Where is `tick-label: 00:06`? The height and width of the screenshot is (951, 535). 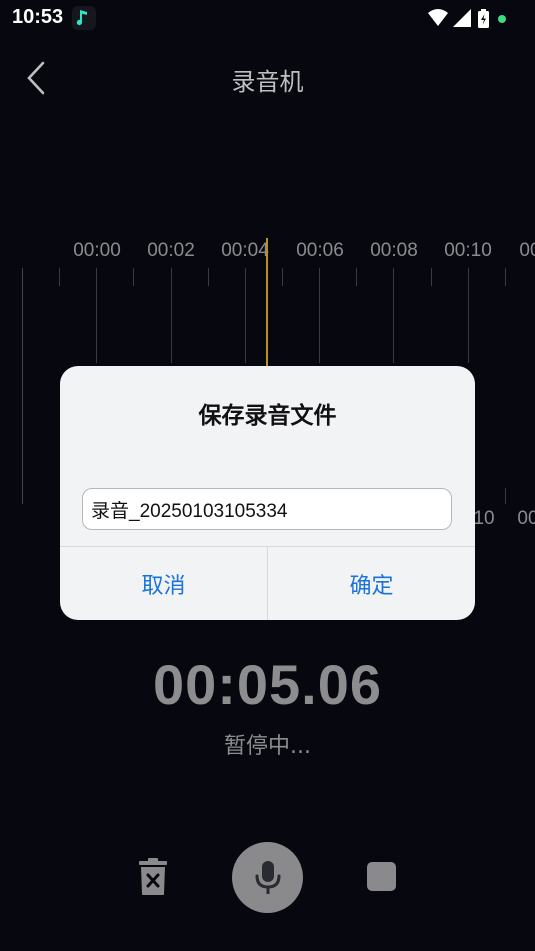
tick-label: 00:06 is located at coordinates (320, 250).